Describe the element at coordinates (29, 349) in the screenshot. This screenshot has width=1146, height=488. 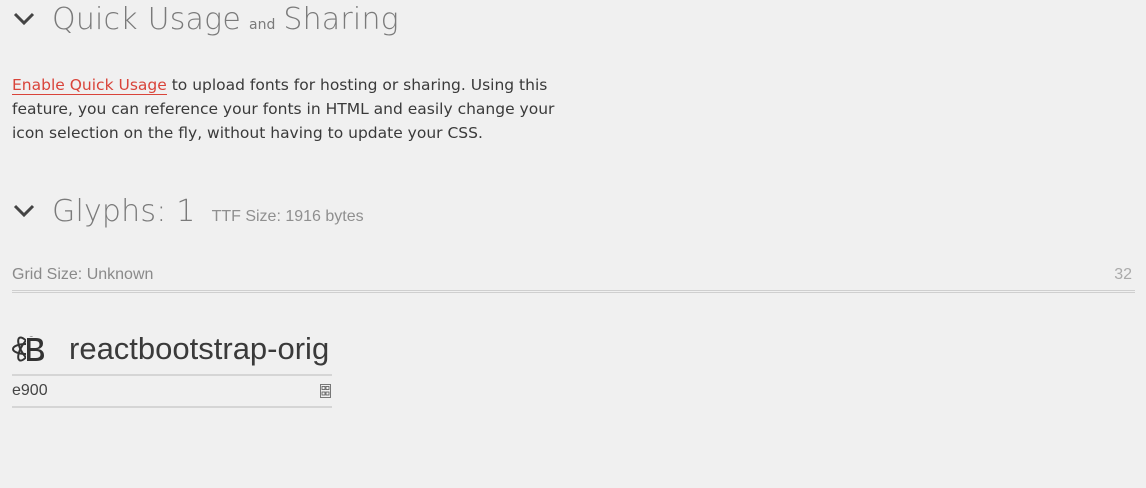
I see `react-bootstrap-icon` at that location.